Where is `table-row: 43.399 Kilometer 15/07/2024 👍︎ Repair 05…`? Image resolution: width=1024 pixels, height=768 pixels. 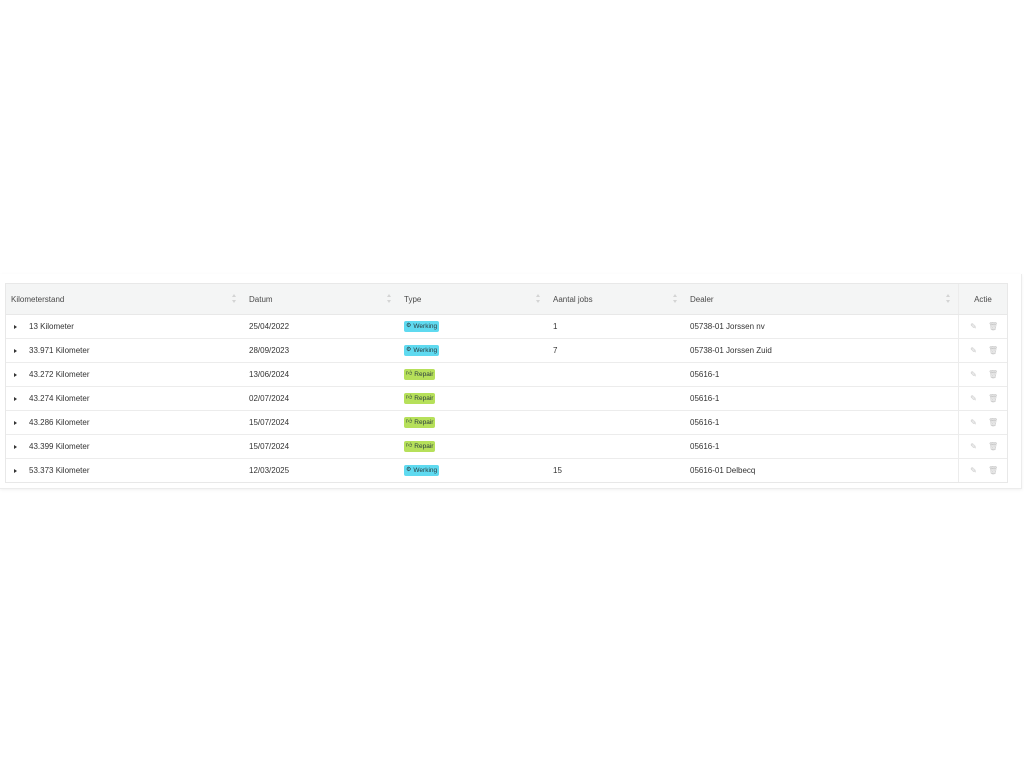
table-row: 43.399 Kilometer 15/07/2024 👍︎ Repair 05… is located at coordinates (506, 447).